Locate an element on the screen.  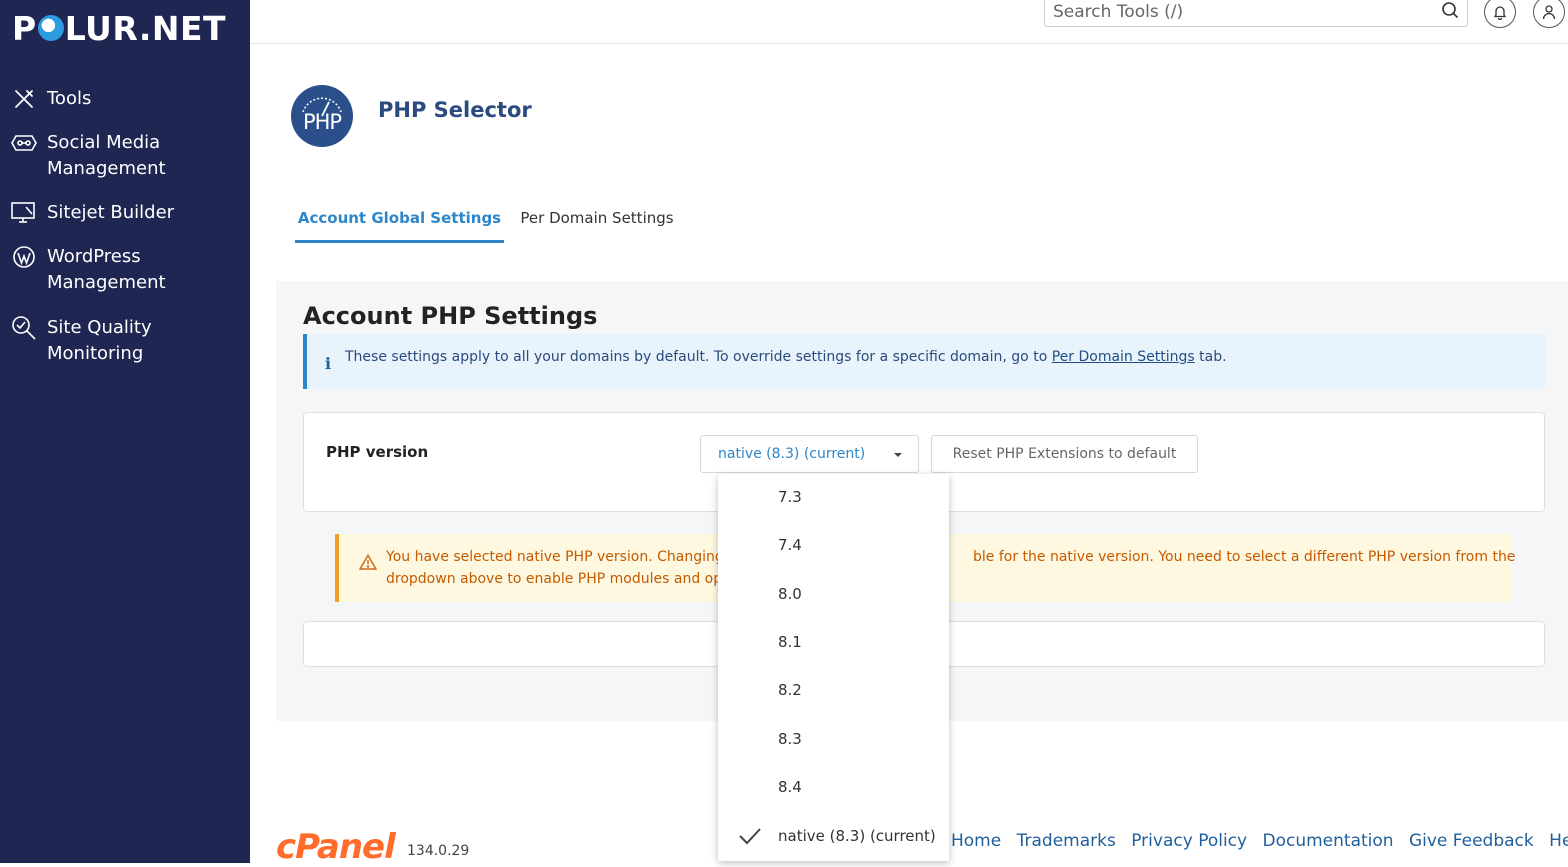
bell-icon is located at coordinates (1500, 13).